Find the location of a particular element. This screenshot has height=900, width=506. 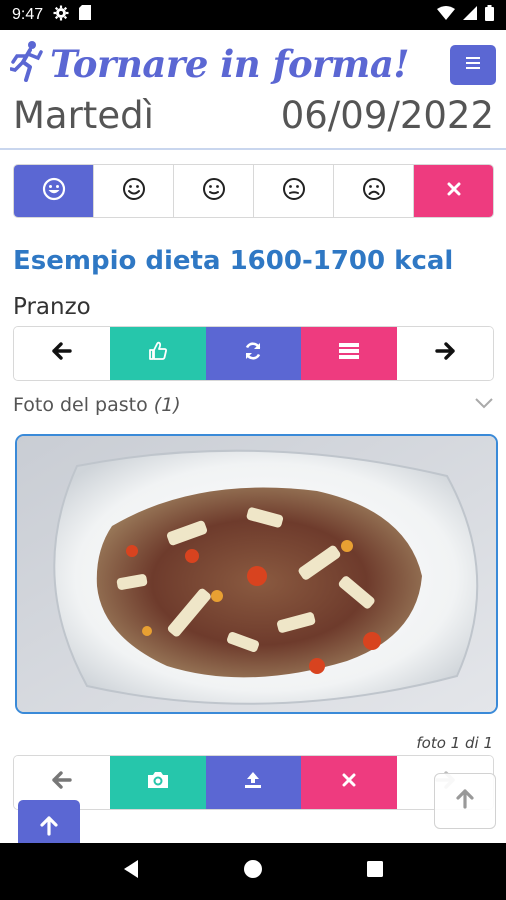

hamburger-menu-button is located at coordinates (473, 65).